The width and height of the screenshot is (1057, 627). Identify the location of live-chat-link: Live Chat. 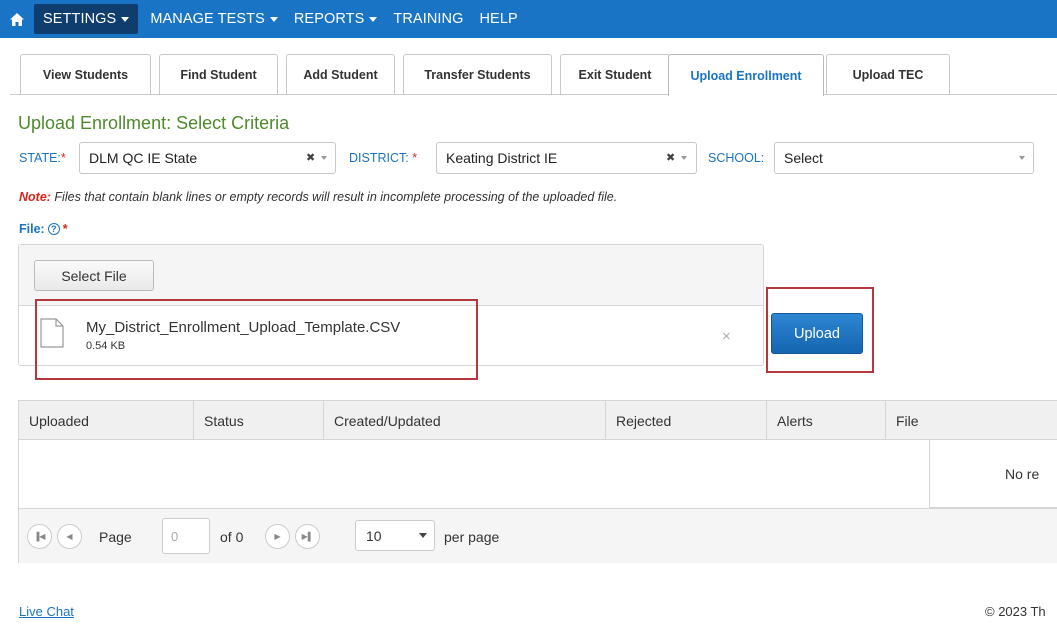
(46, 611).